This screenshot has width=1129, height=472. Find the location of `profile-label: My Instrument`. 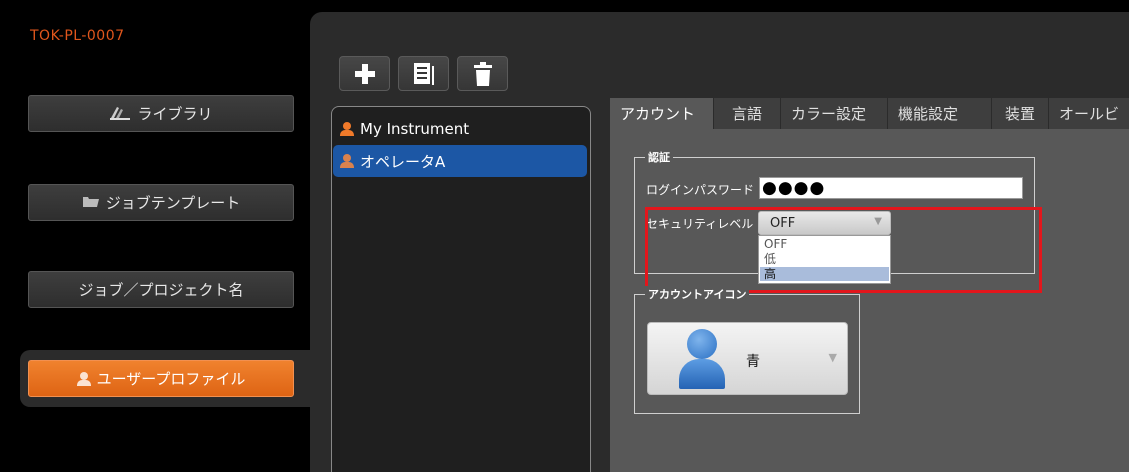

profile-label: My Instrument is located at coordinates (415, 129).